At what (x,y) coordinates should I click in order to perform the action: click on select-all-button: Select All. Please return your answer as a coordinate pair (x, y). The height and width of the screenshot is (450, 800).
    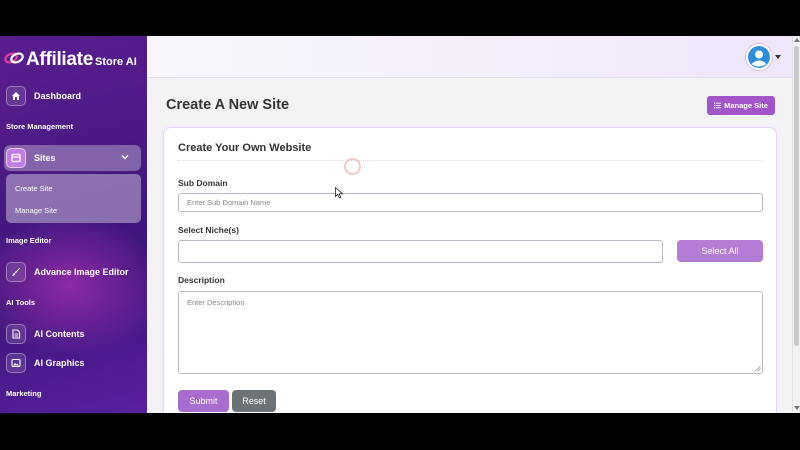
    Looking at the image, I should click on (720, 251).